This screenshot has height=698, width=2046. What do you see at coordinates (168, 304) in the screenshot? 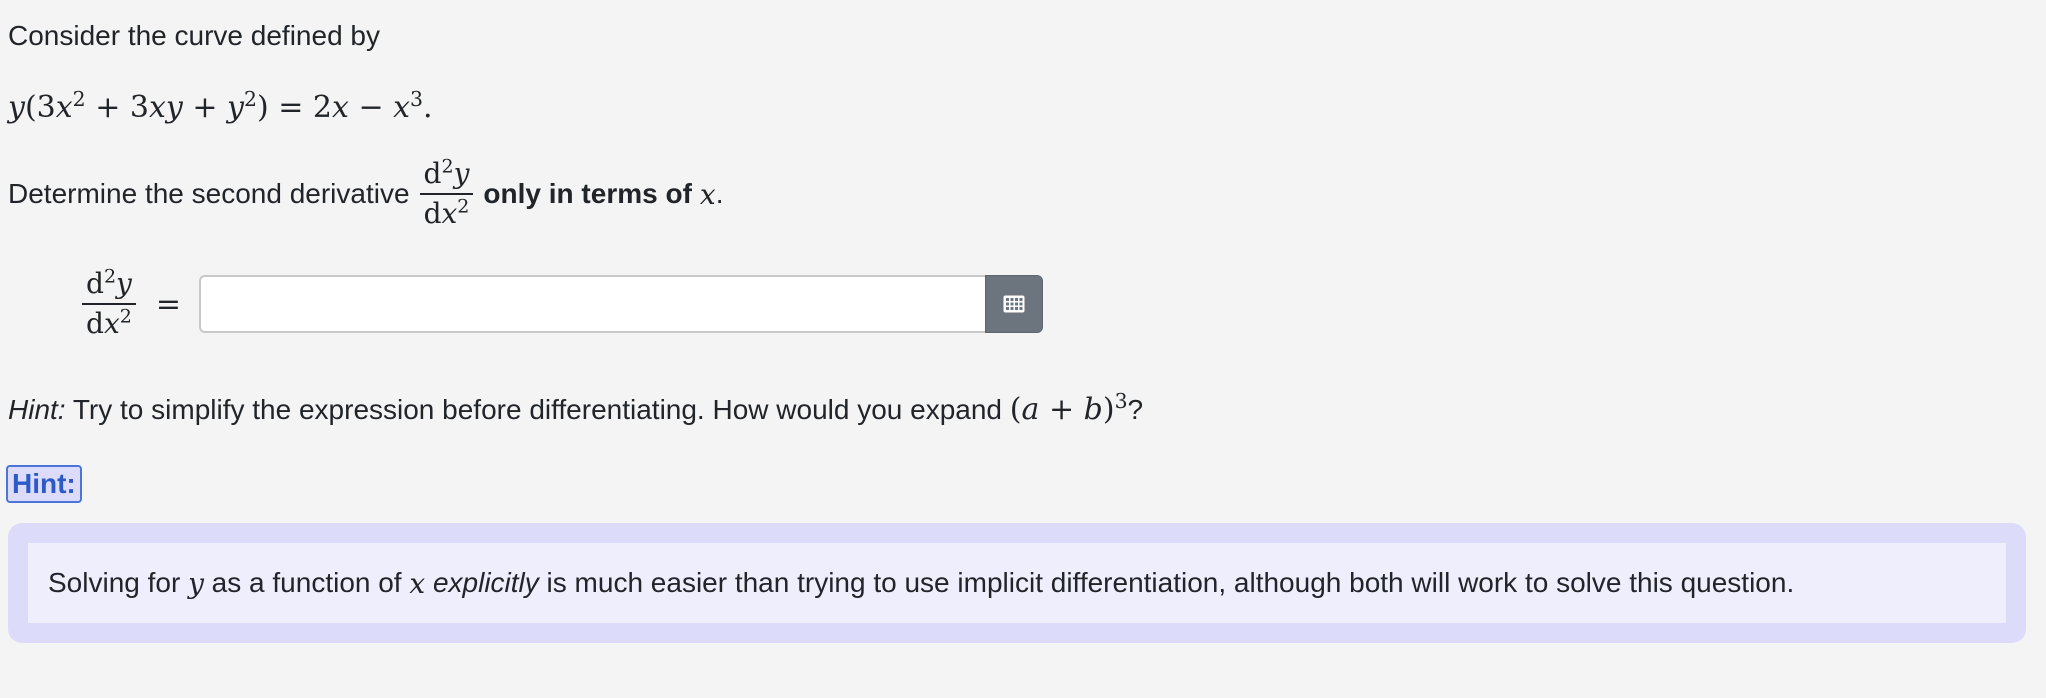
I see `equals-sign: =` at bounding box center [168, 304].